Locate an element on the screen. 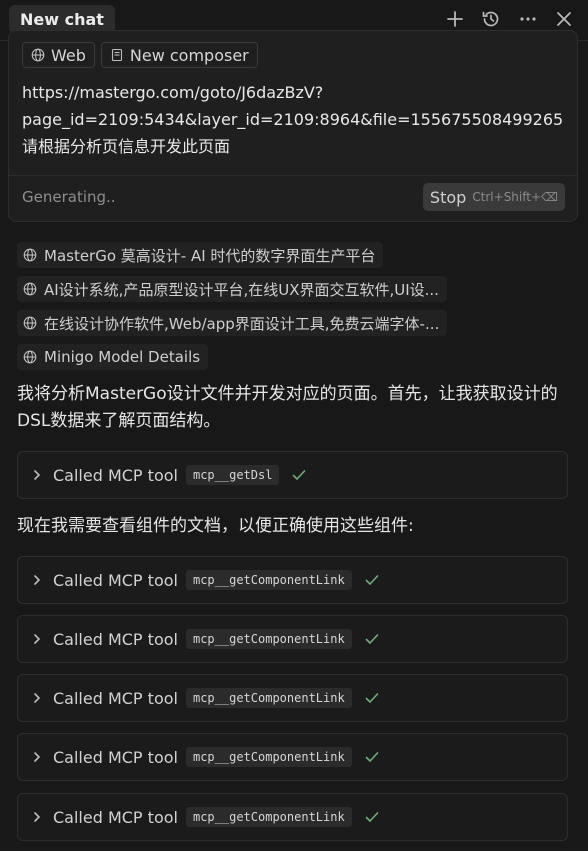  stop-button: Stop Ctrl+Shift+⌫ is located at coordinates (493, 197).